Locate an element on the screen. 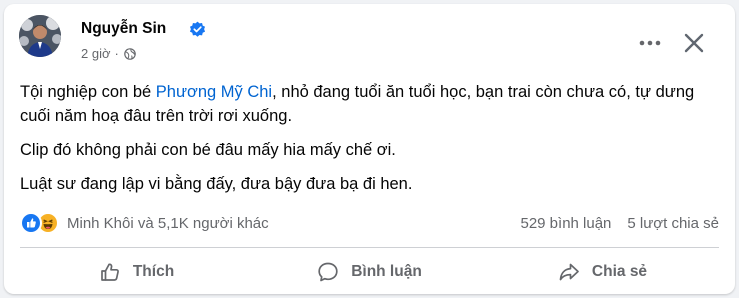 Image resolution: width=739 pixels, height=298 pixels. like-button: Thích is located at coordinates (136, 272).